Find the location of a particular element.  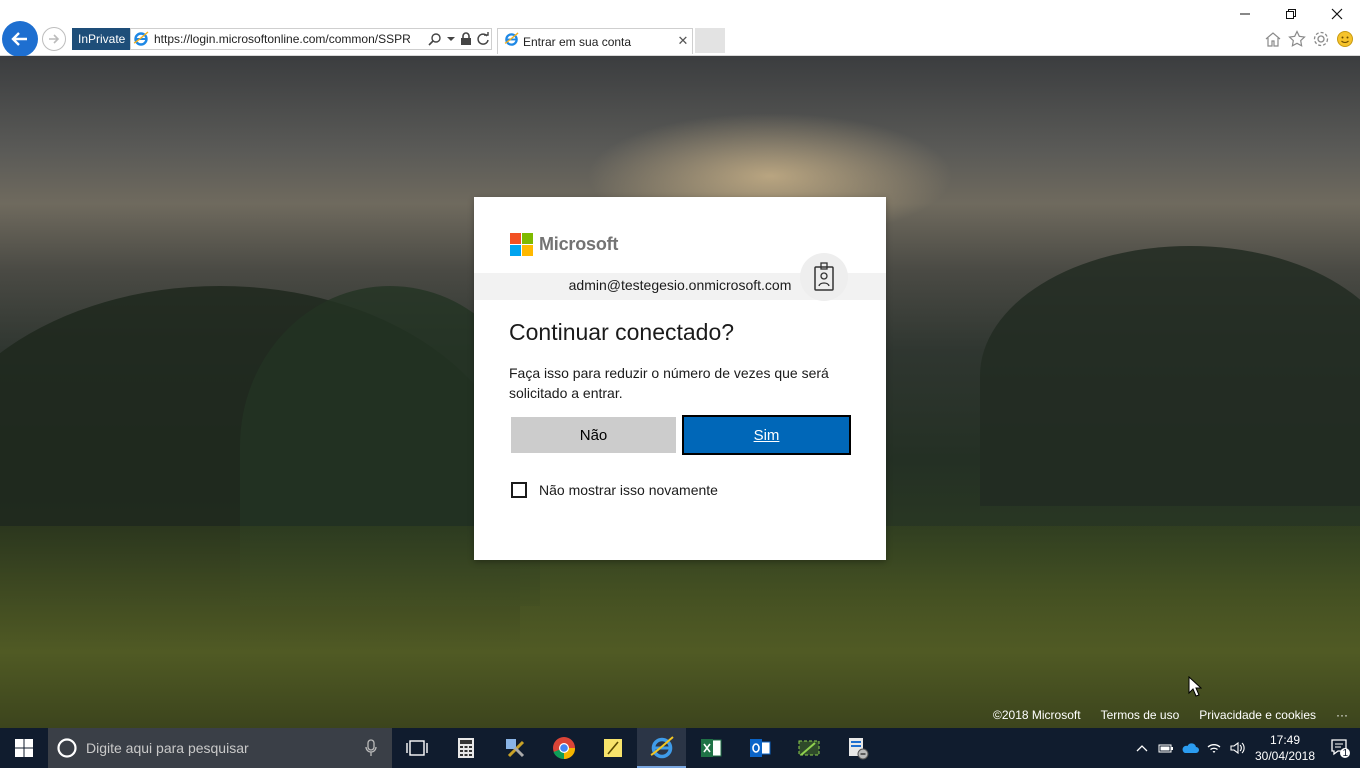

minimize-button is located at coordinates (1245, 14).